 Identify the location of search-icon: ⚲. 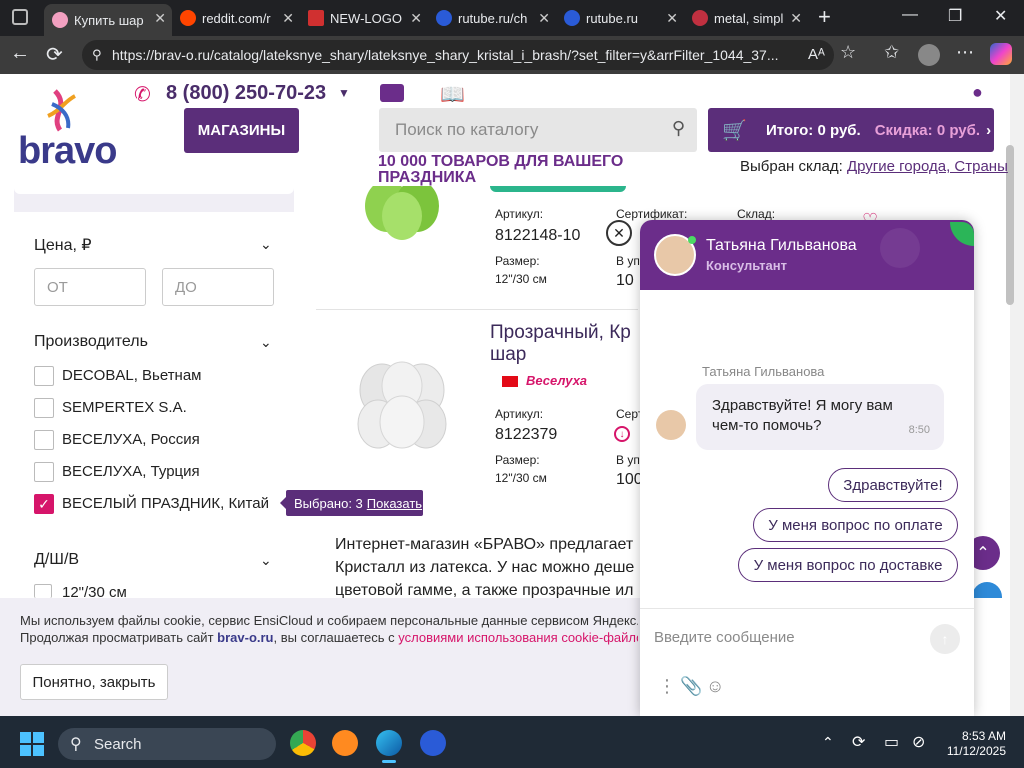
(678, 128).